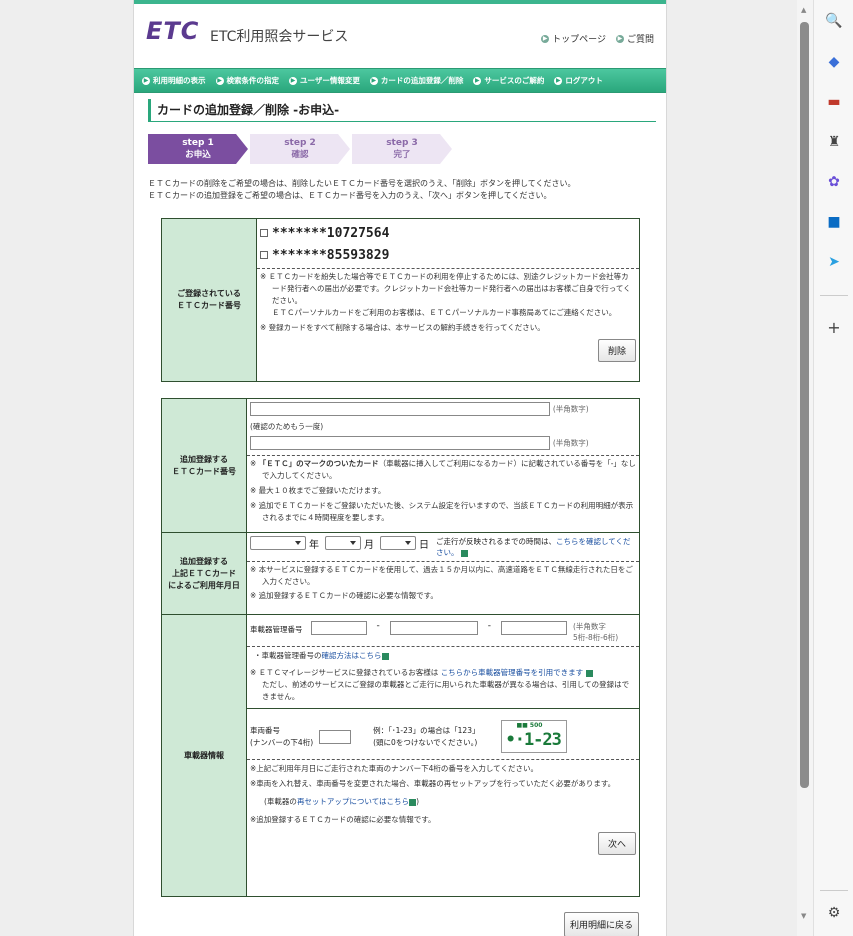 The height and width of the screenshot is (936, 853). Describe the element at coordinates (417, 801) in the screenshot. I see `note-suffix: )` at that location.